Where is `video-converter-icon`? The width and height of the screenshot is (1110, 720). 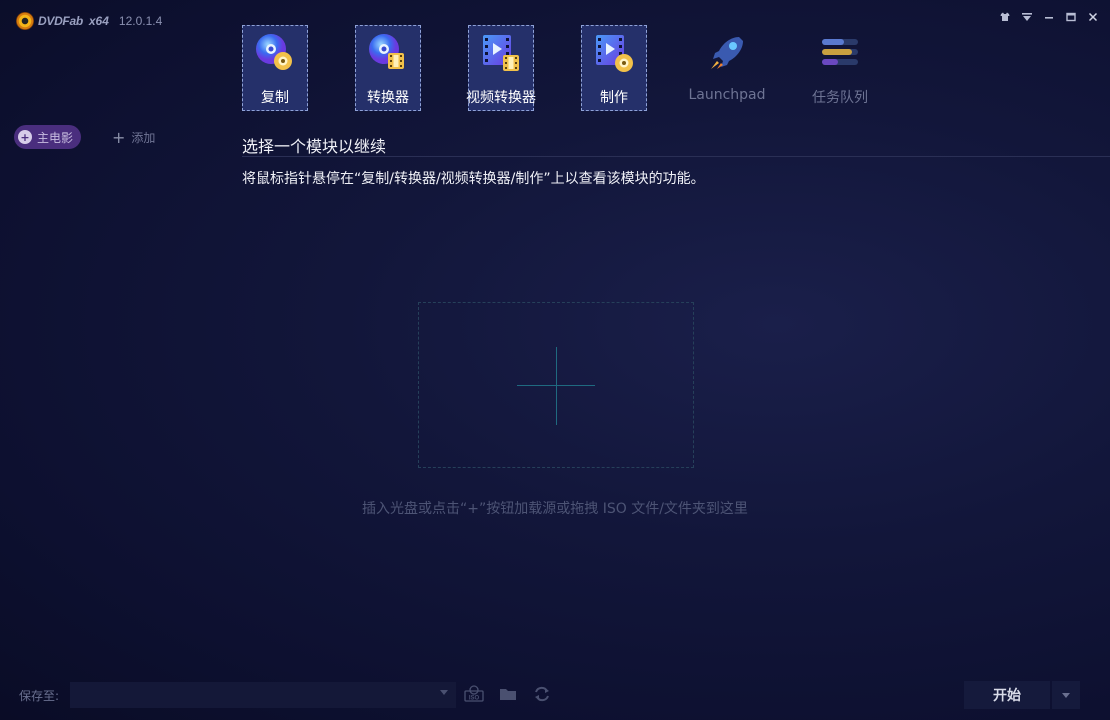
video-converter-icon is located at coordinates (501, 53).